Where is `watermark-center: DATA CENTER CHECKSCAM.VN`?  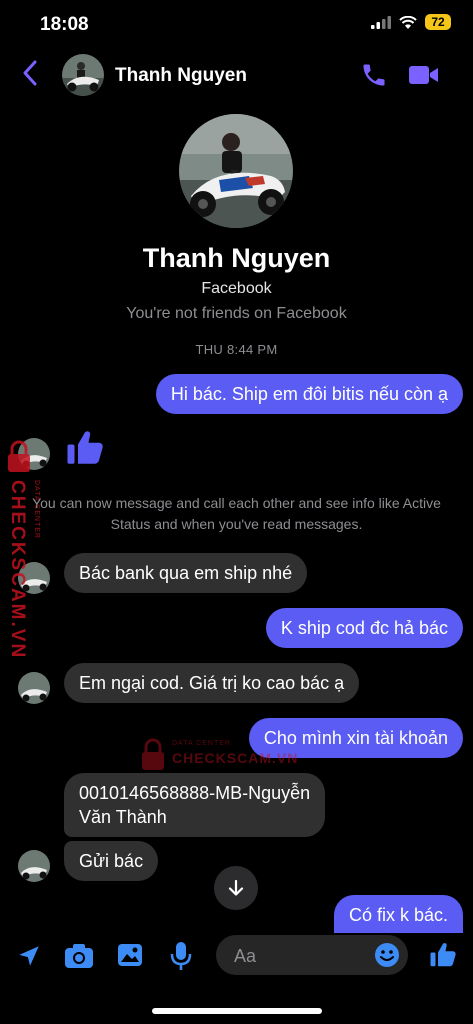 watermark-center: DATA CENTER CHECKSCAM.VN is located at coordinates (220, 755).